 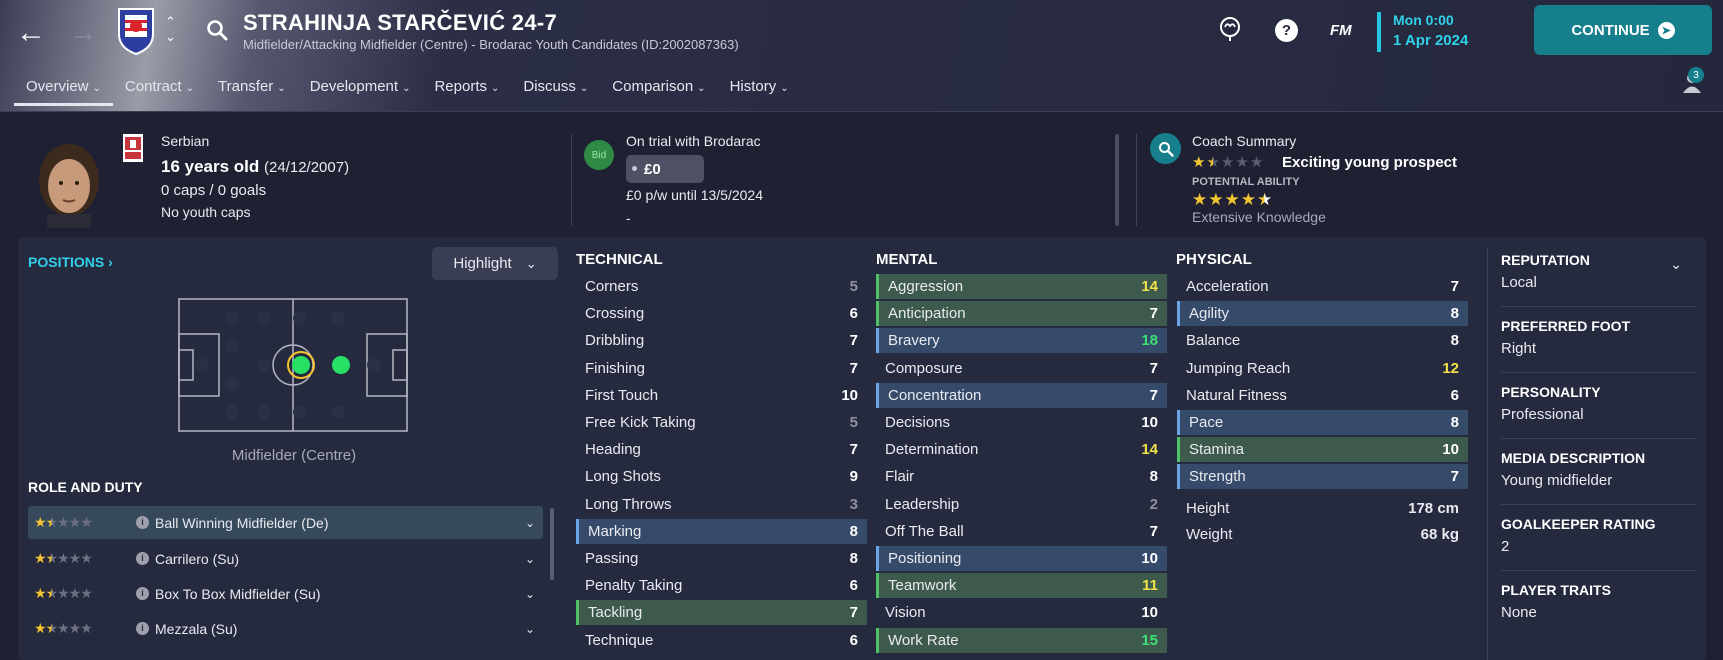 What do you see at coordinates (1117, 180) in the screenshot?
I see `summary-scrollbar` at bounding box center [1117, 180].